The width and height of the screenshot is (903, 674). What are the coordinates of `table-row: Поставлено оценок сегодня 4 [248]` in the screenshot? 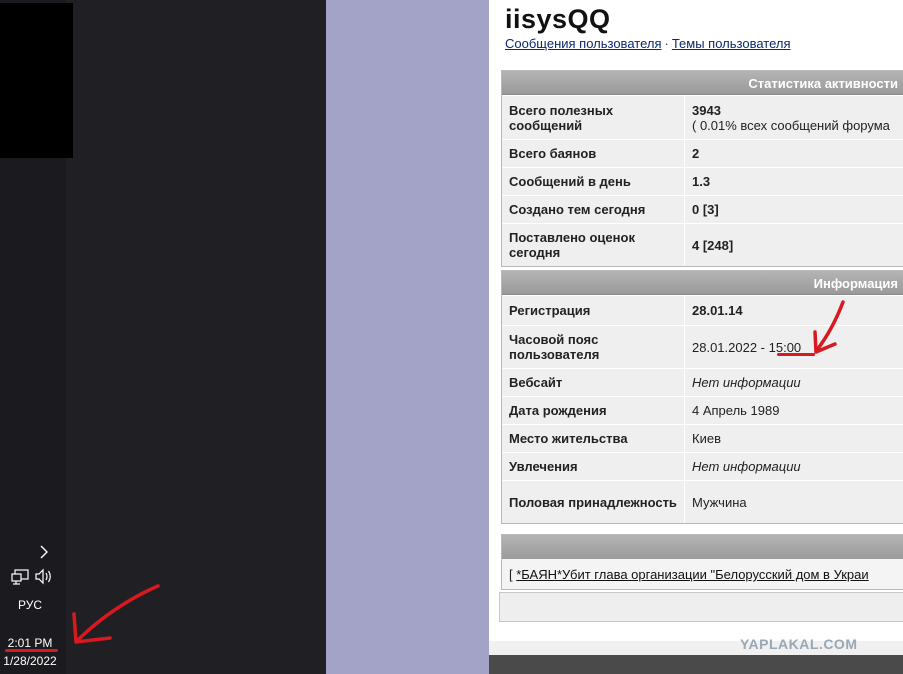 It's located at (702, 244).